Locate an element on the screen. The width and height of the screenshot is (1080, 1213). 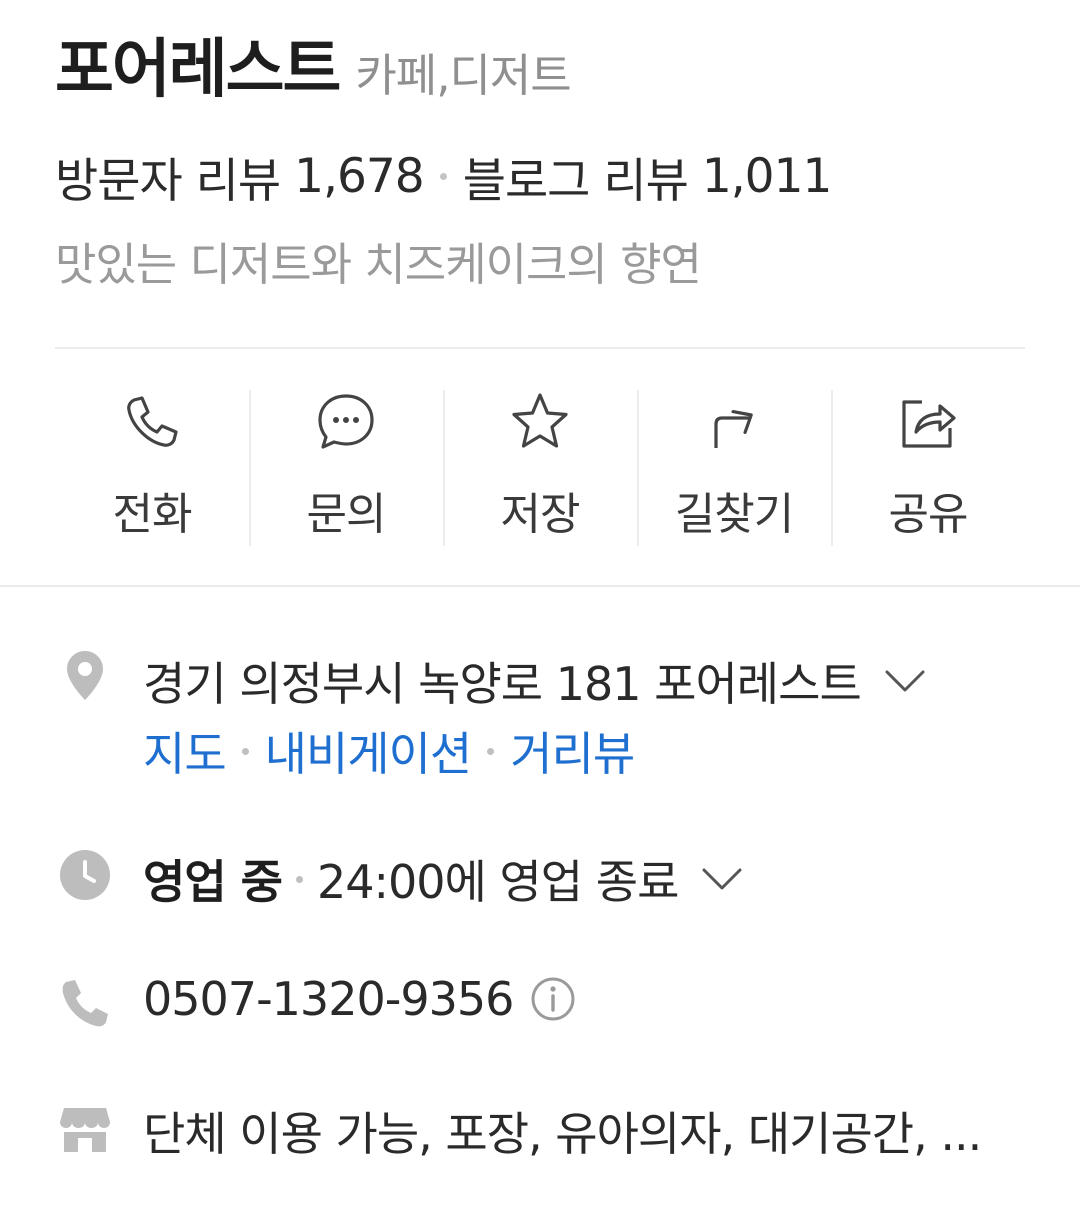
action-bar: 전화 문의 저장 길찾기 공유 is located at coordinates (540, 468).